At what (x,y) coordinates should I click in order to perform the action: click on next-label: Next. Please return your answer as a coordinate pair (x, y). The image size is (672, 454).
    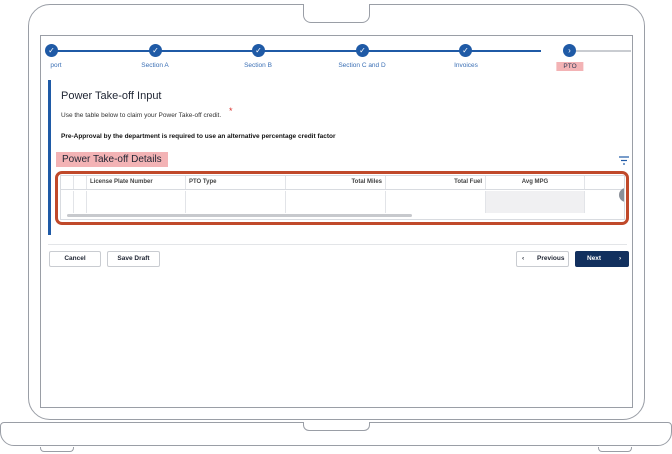
    Looking at the image, I should click on (594, 258).